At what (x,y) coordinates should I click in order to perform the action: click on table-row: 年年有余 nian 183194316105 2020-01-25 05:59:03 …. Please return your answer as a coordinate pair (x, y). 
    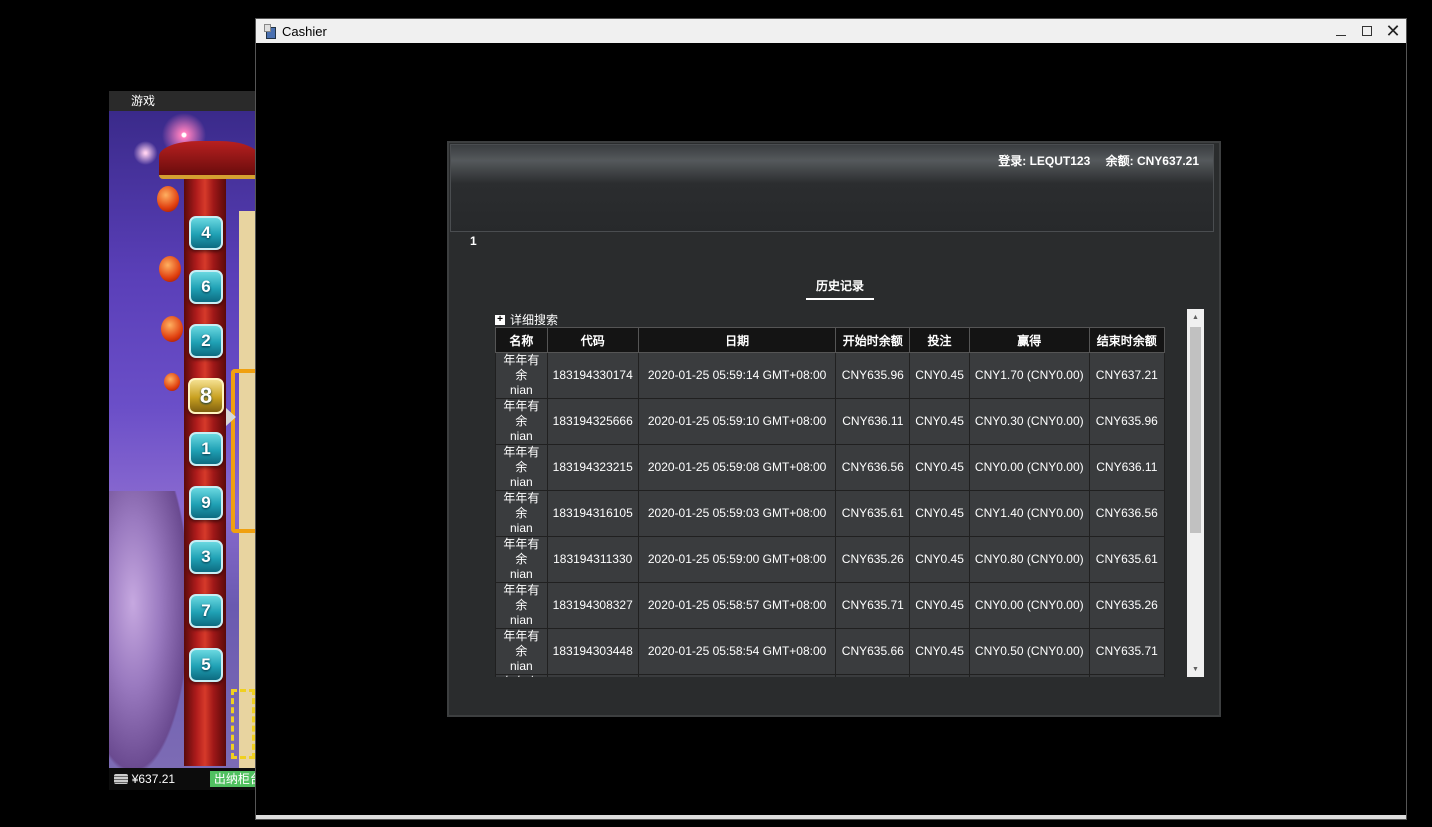
    Looking at the image, I should click on (830, 513).